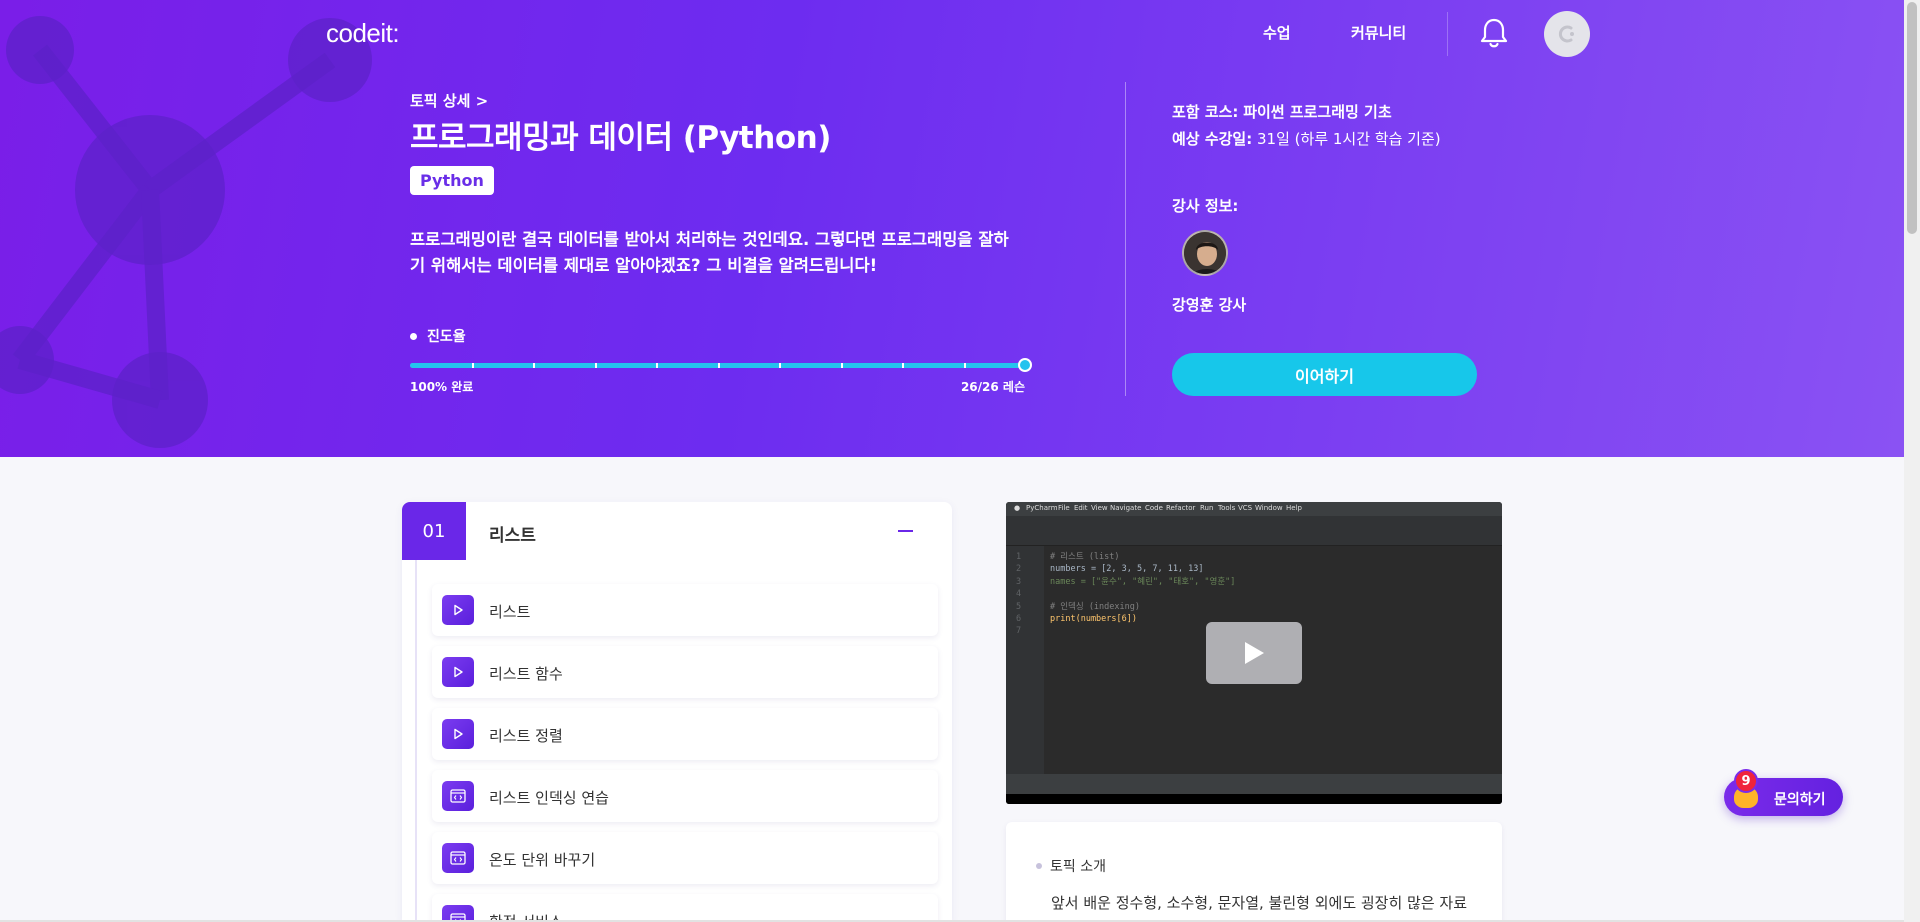 This screenshot has height=922, width=1920. I want to click on progress-label: 진도율, so click(438, 336).